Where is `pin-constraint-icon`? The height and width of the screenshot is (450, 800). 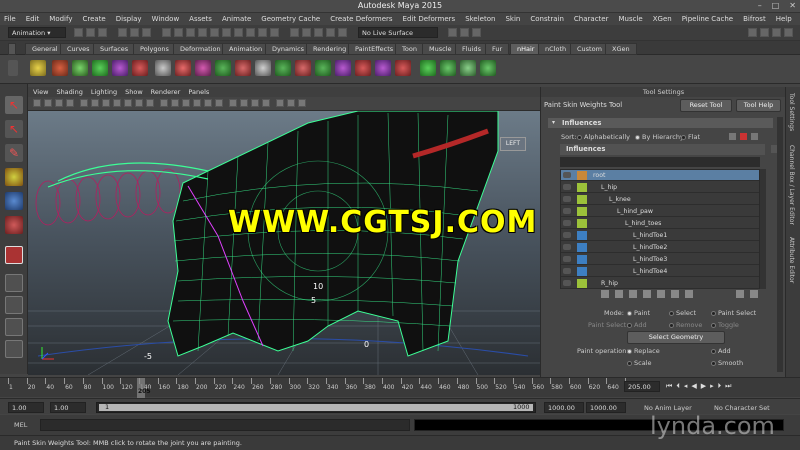
pin-constraint-icon is located at coordinates (383, 68).